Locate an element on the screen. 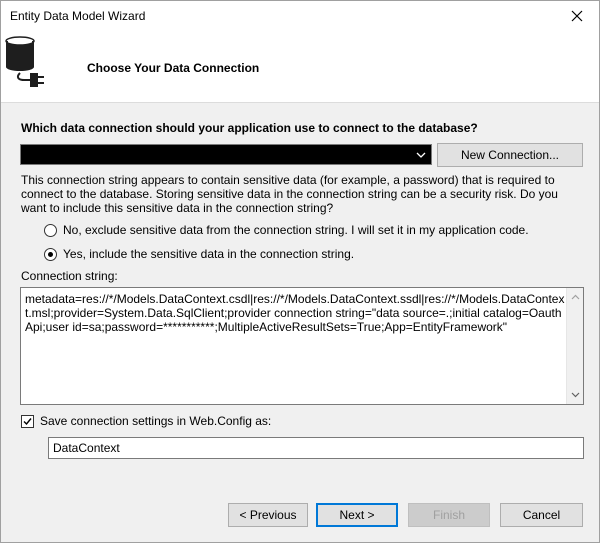  data-connection-dropdown is located at coordinates (226, 154).